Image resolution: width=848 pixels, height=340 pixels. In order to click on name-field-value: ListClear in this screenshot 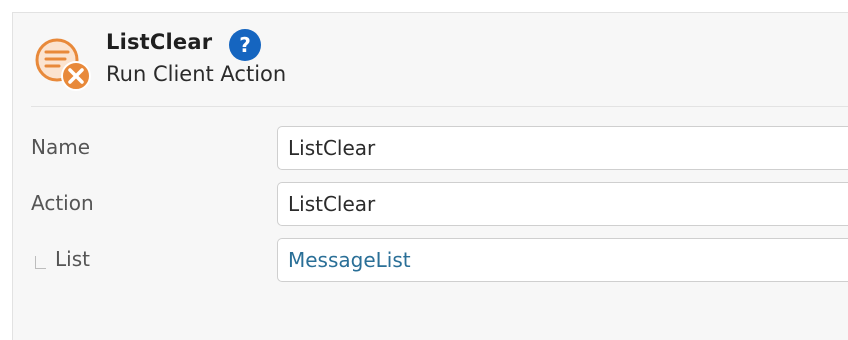, I will do `click(332, 148)`.